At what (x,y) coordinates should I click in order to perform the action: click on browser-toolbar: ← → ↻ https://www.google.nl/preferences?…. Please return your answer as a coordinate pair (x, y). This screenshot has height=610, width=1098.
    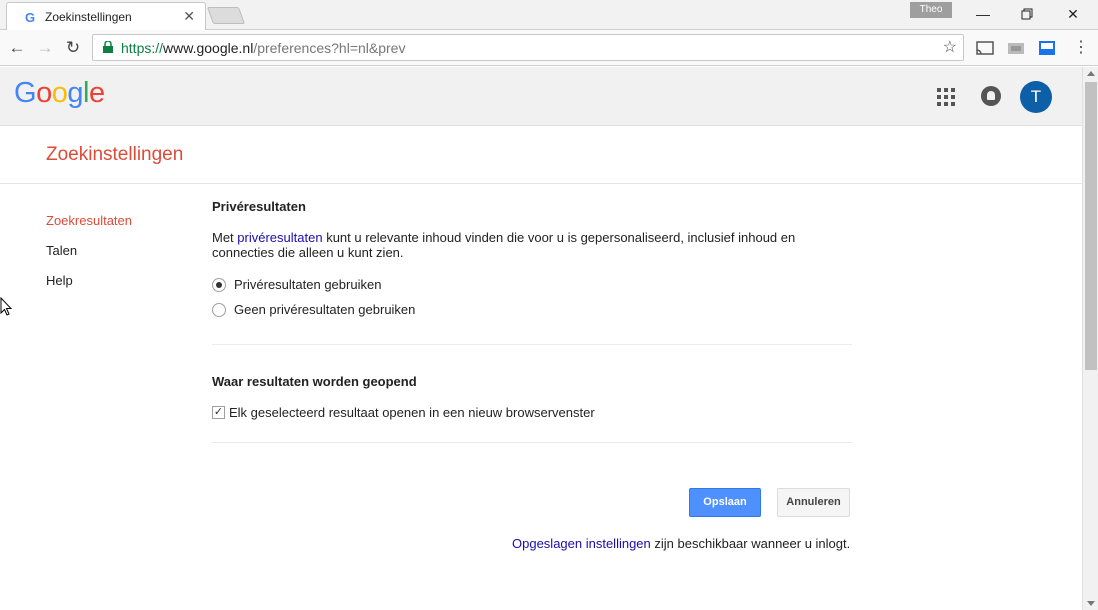
    Looking at the image, I should click on (549, 48).